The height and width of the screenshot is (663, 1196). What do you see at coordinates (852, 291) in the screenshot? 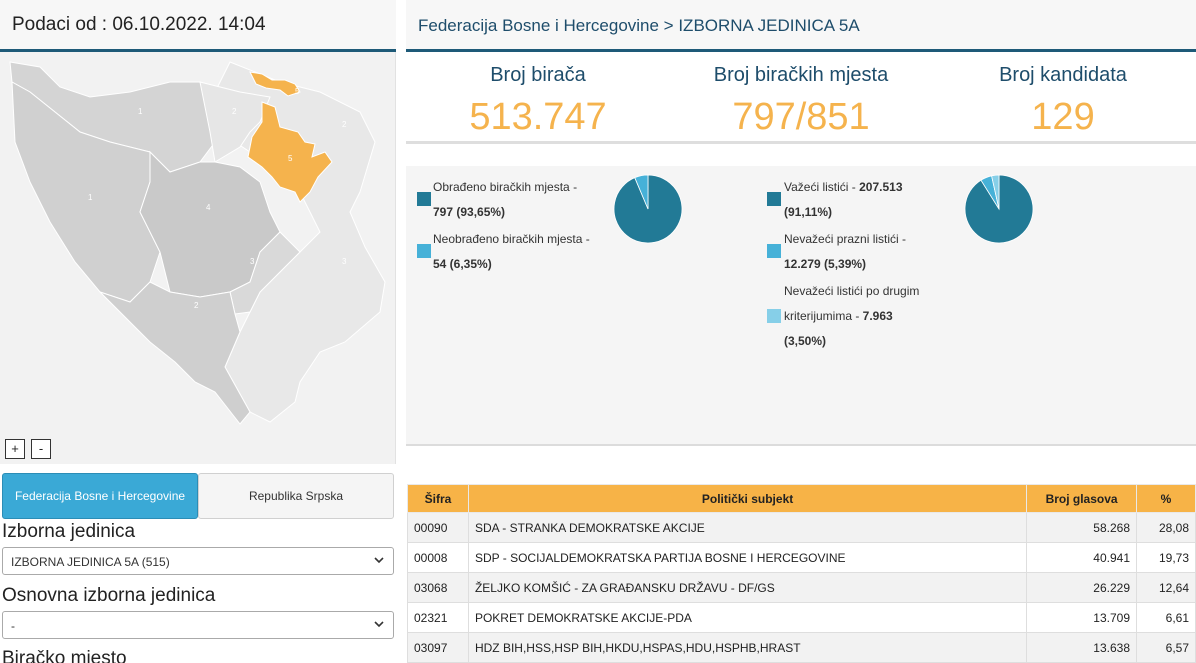
I see `legend-text: Nevažeći listići po drugim` at bounding box center [852, 291].